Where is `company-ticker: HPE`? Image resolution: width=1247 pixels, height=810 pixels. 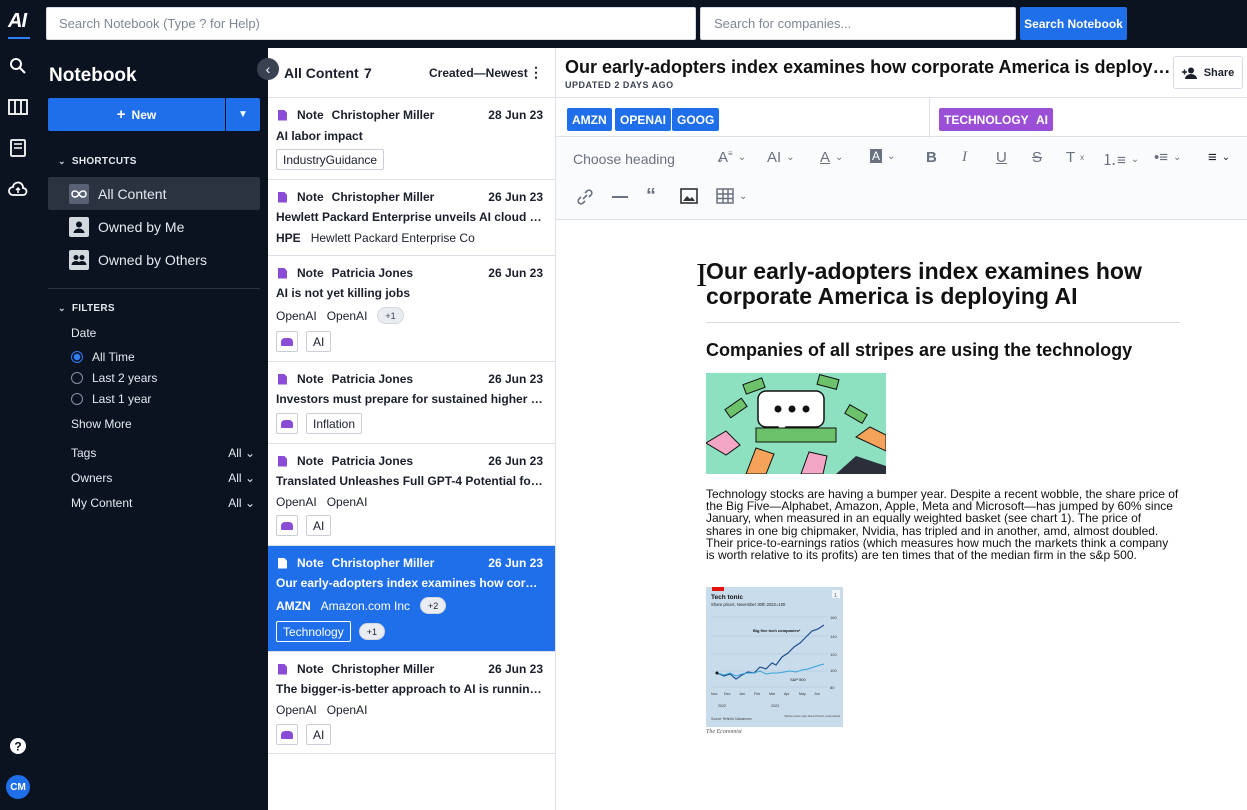 company-ticker: HPE is located at coordinates (288, 238).